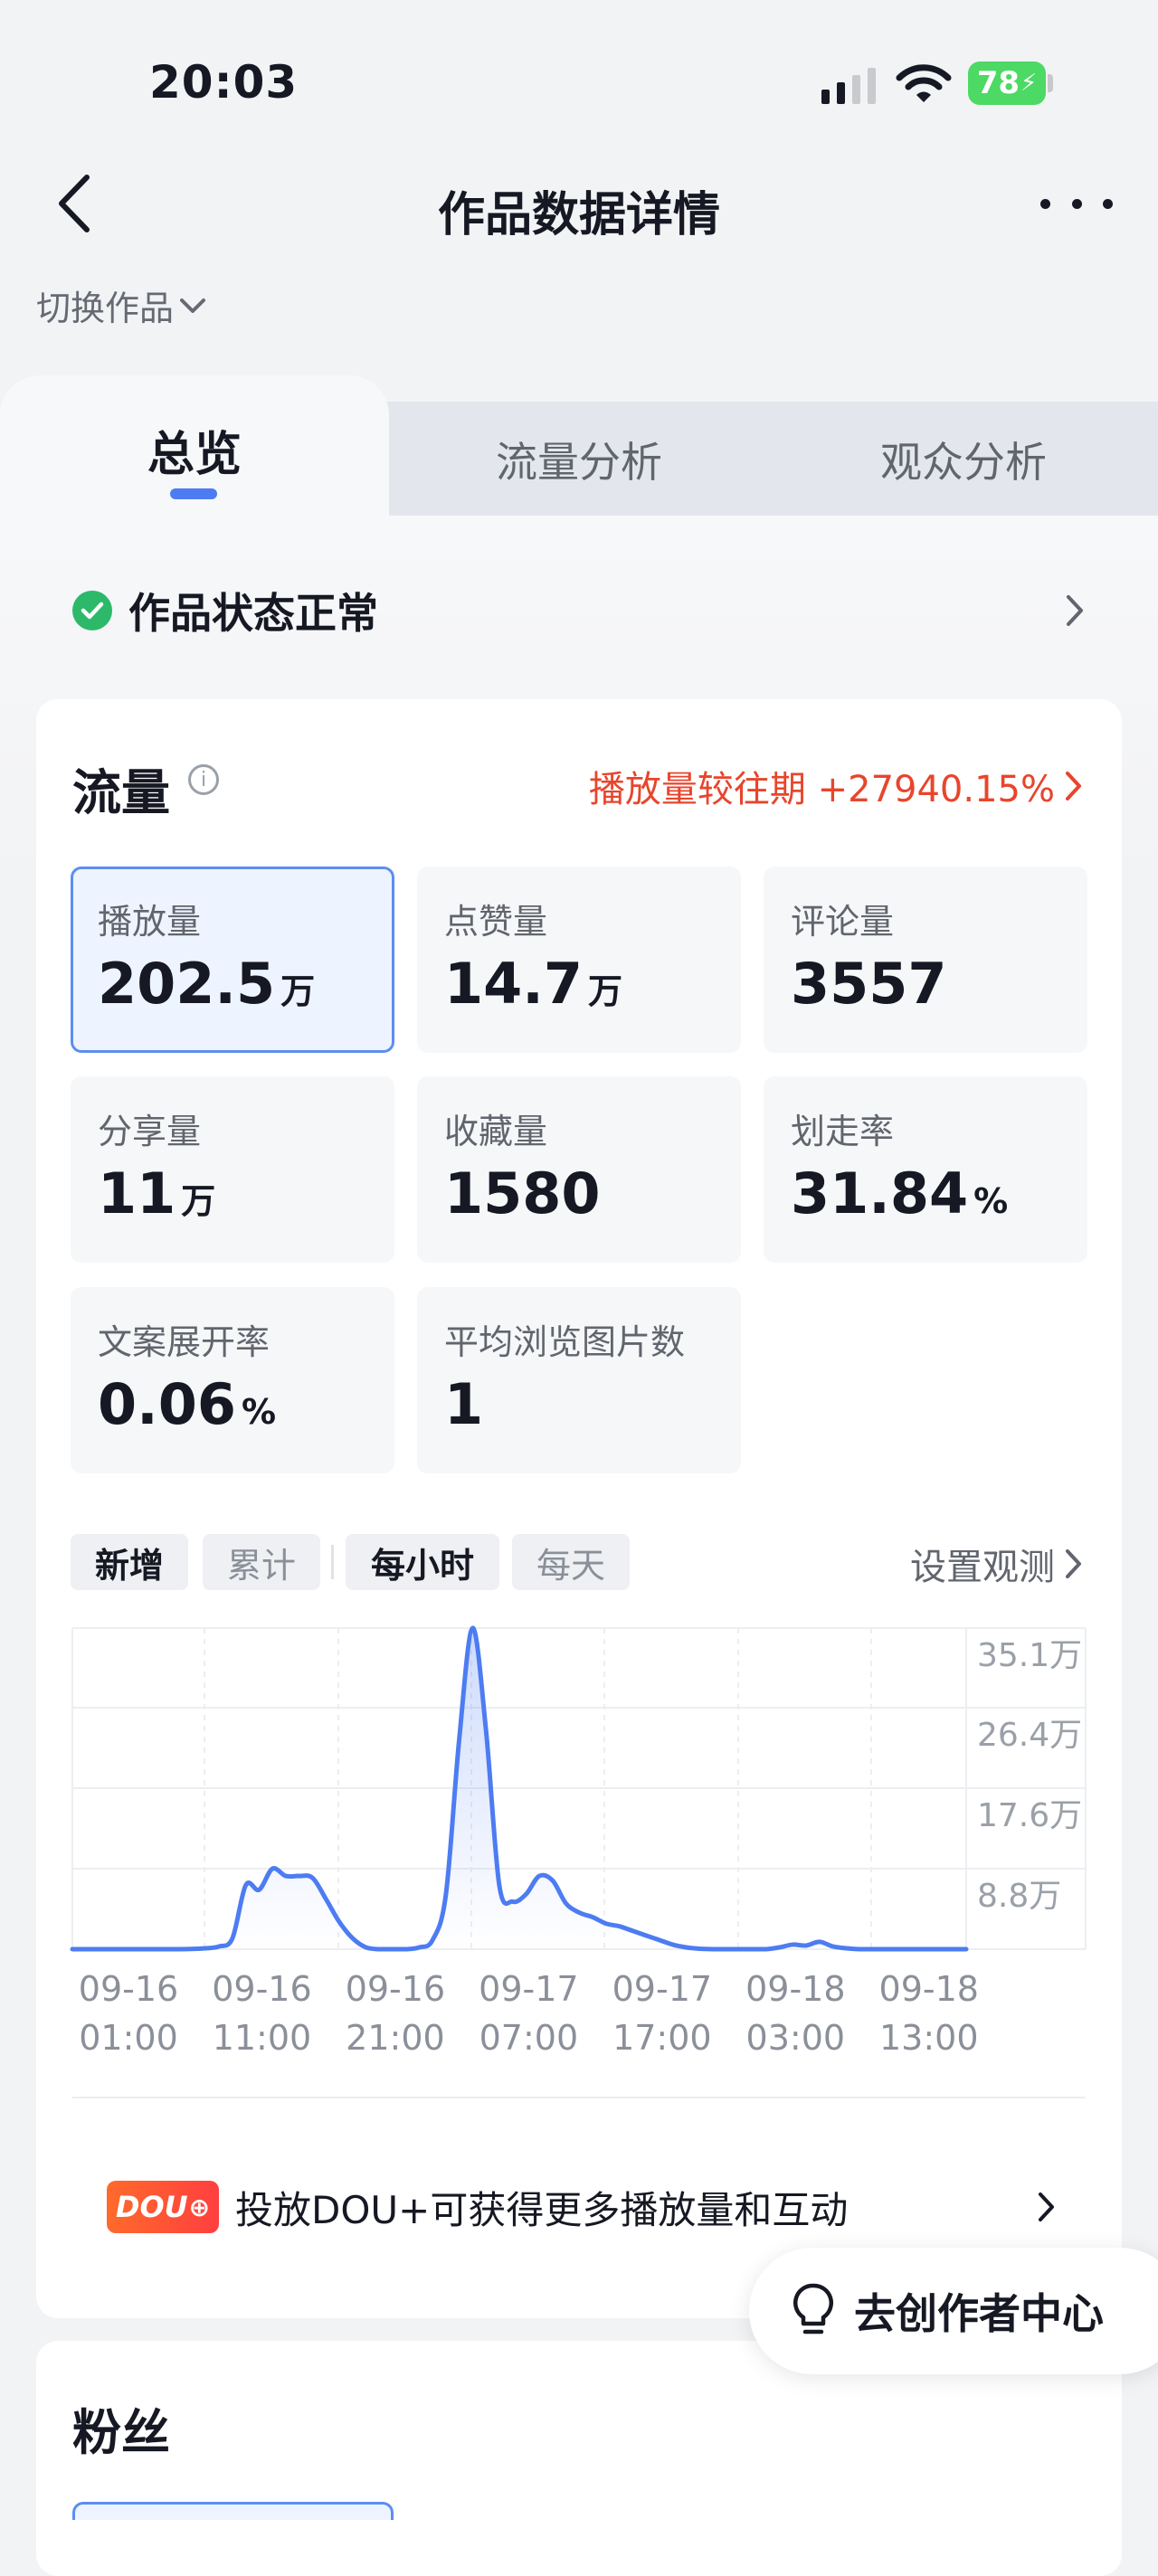 This screenshot has width=1158, height=2576. What do you see at coordinates (137, 1193) in the screenshot?
I see `metric-number: 11` at bounding box center [137, 1193].